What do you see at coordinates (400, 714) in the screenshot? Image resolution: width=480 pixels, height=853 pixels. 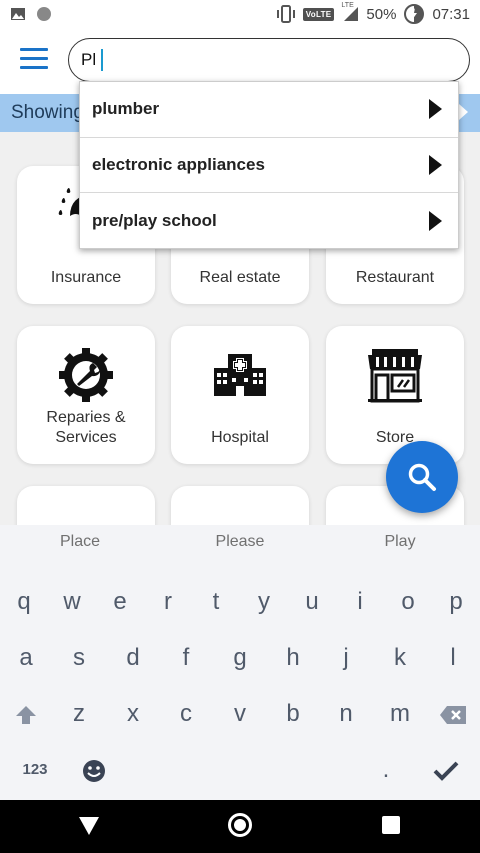 I see `key-m: m` at bounding box center [400, 714].